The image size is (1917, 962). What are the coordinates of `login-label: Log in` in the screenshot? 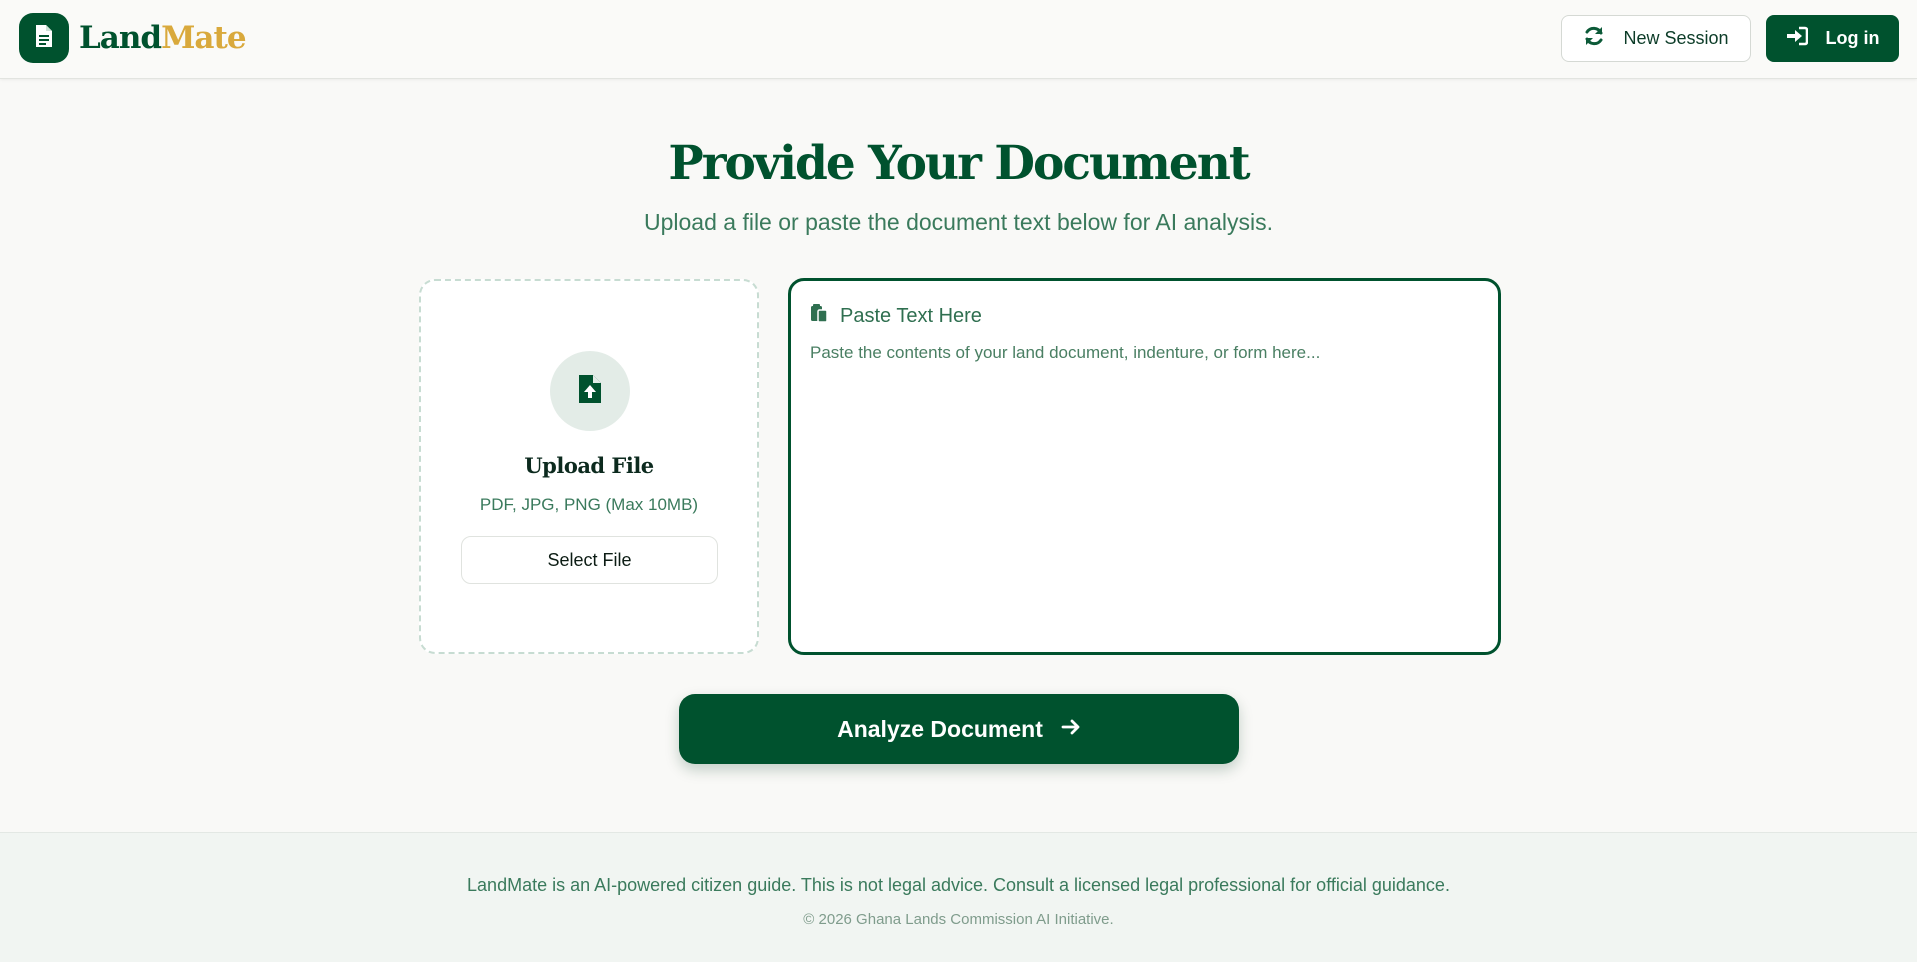 It's located at (1852, 38).